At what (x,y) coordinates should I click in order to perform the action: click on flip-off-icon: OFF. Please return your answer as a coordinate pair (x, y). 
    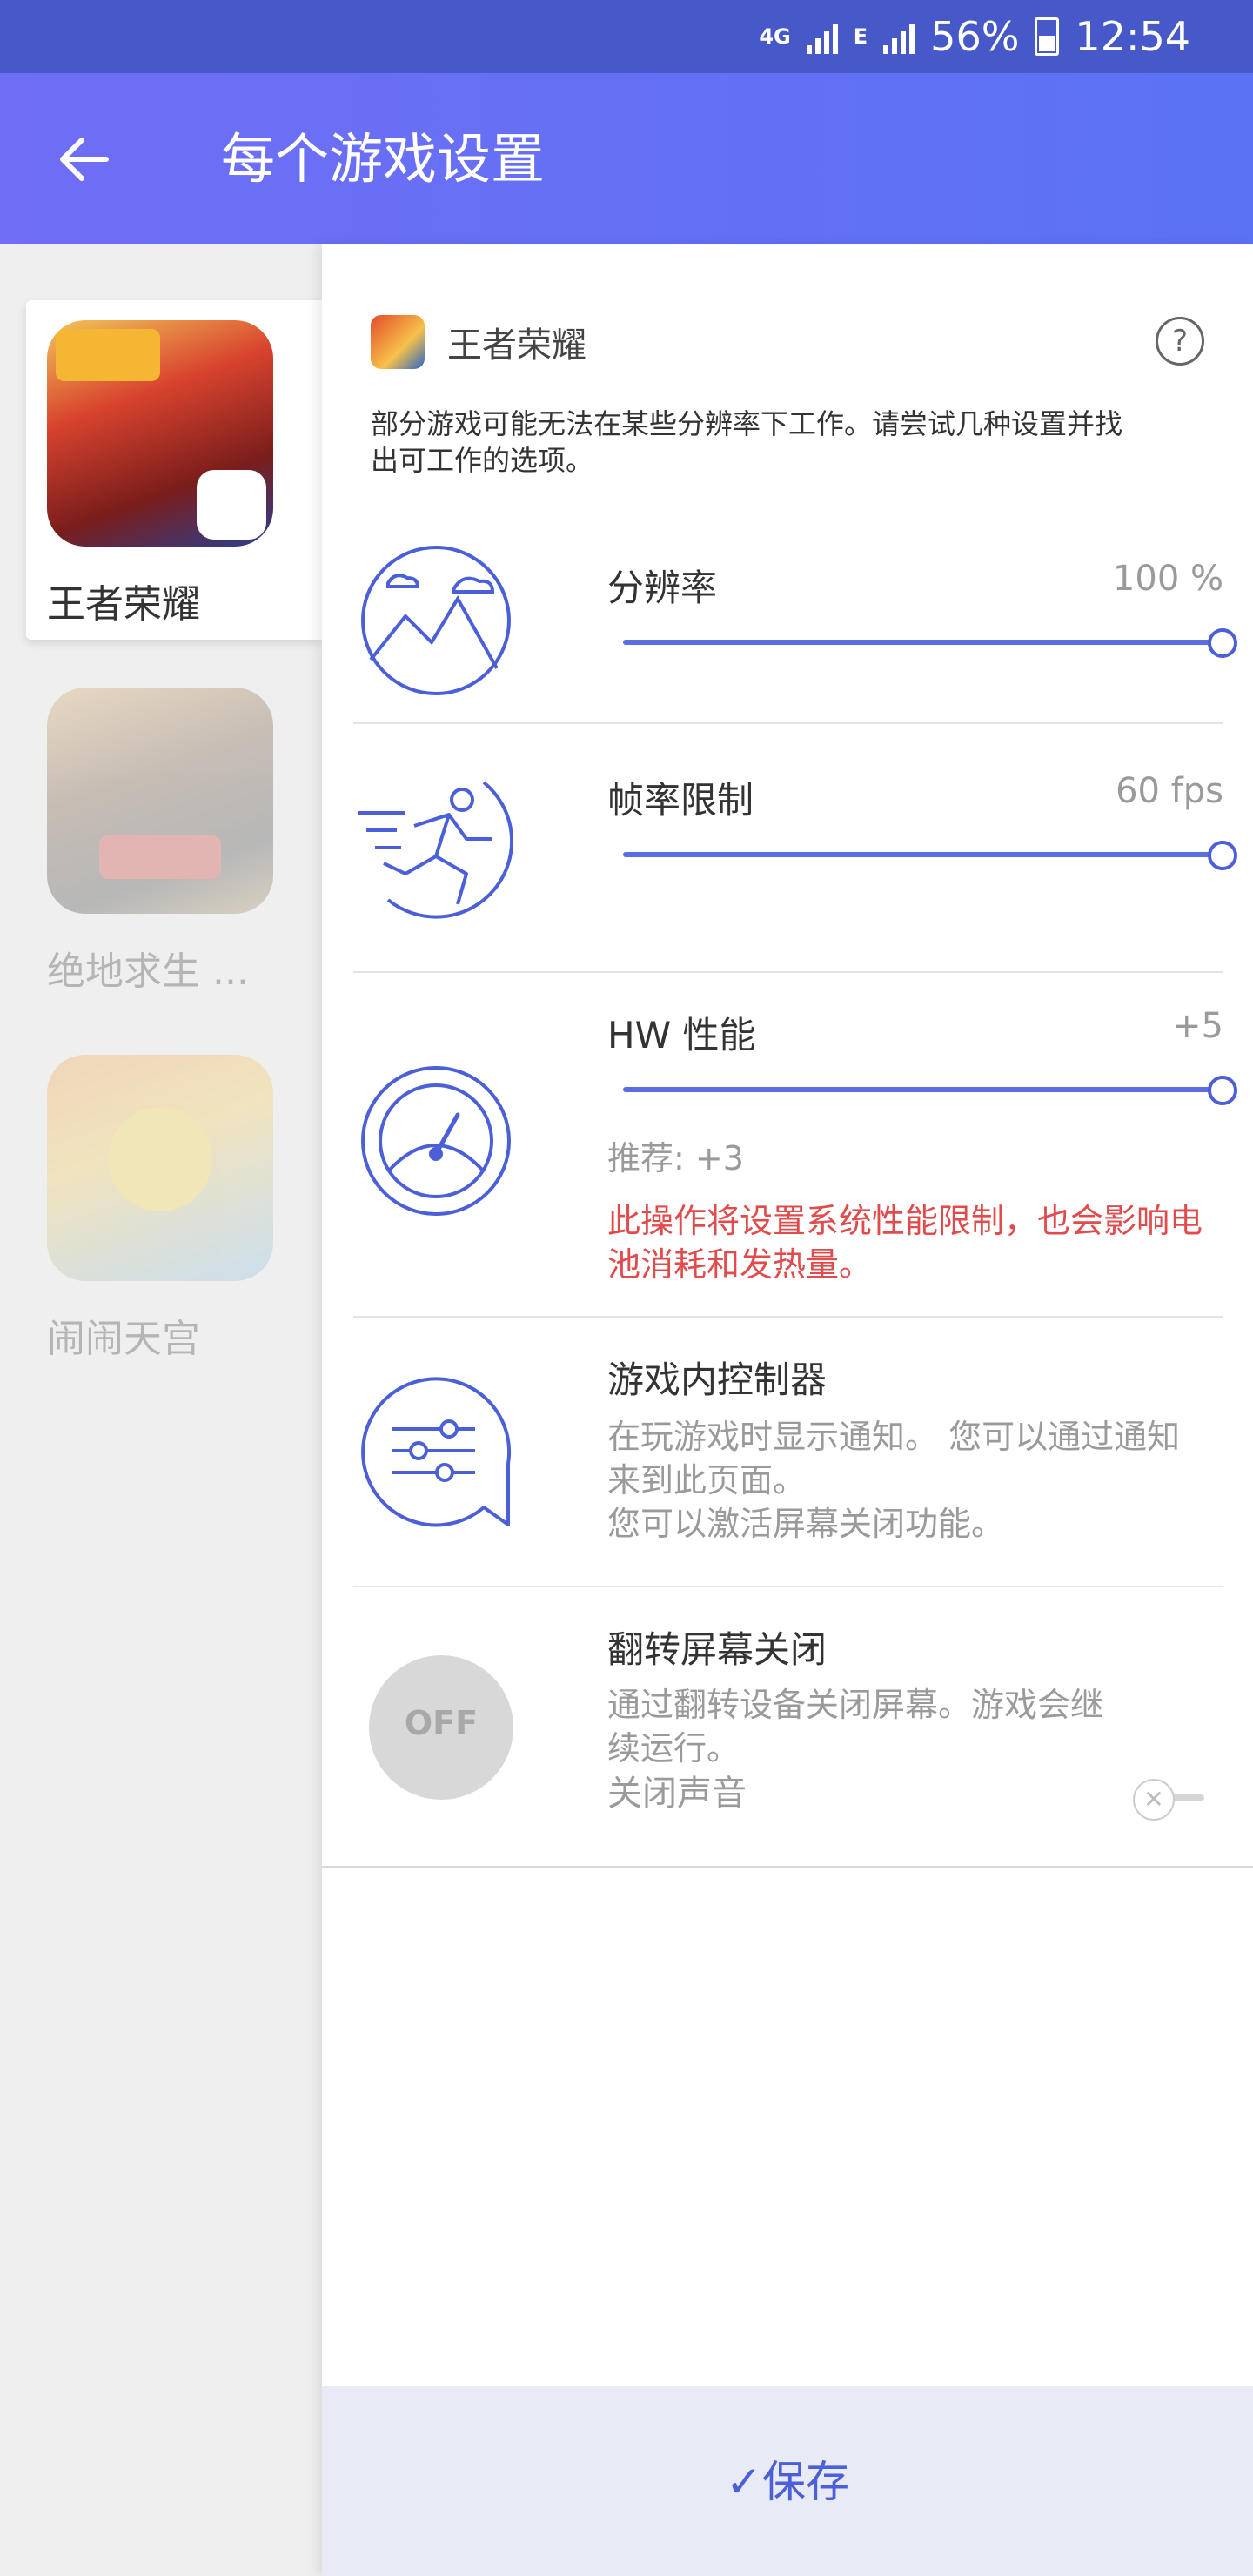
    Looking at the image, I should click on (441, 1727).